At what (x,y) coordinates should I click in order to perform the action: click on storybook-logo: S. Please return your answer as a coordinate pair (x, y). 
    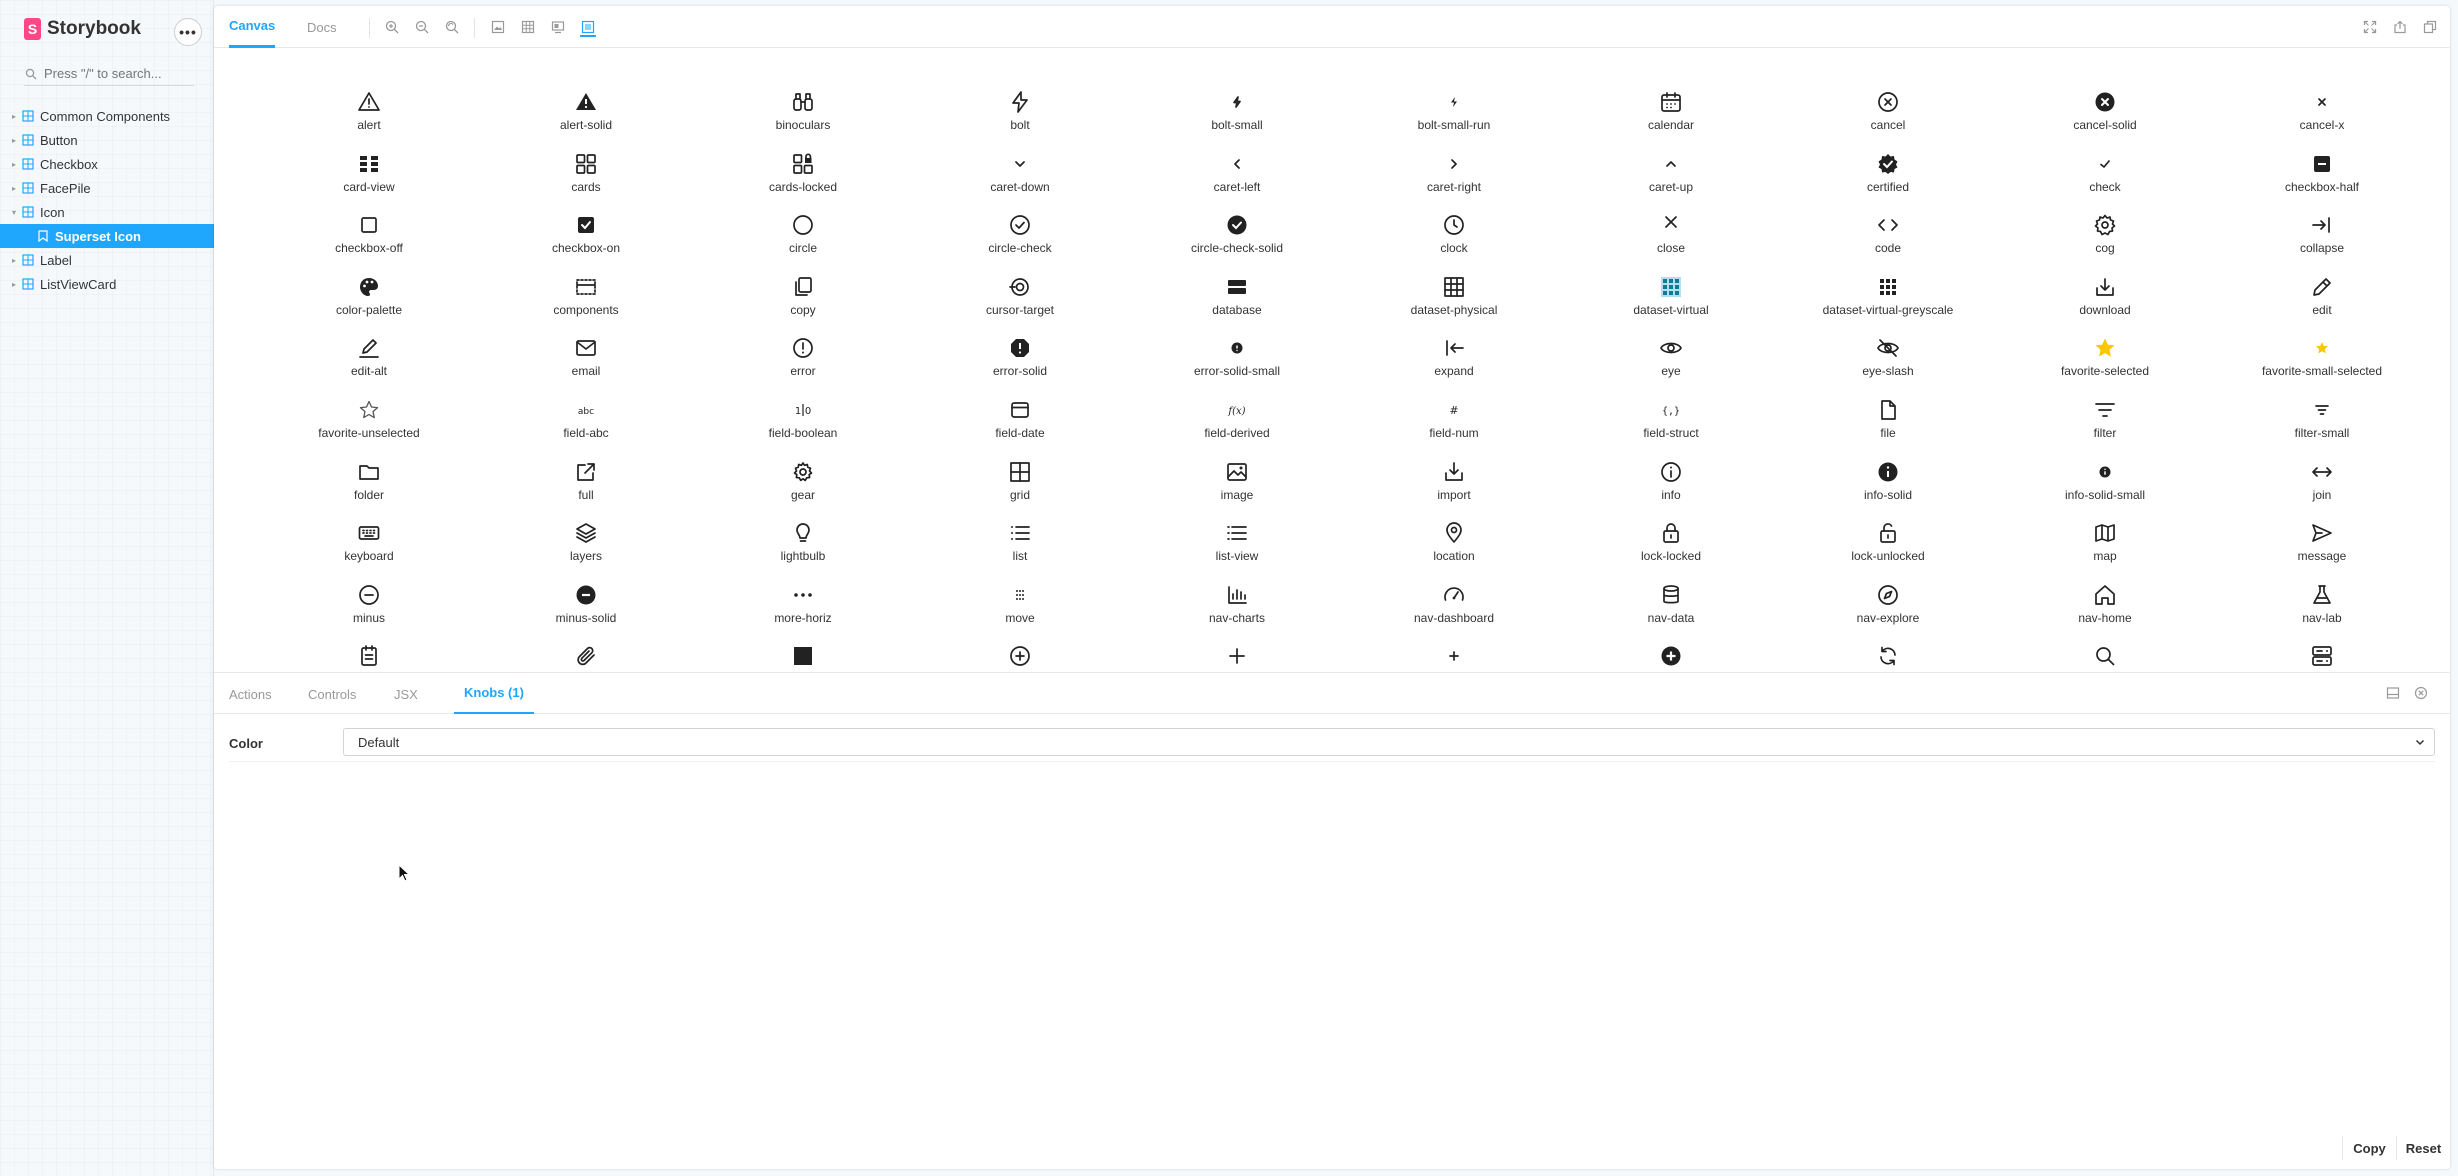
    Looking at the image, I should click on (32, 29).